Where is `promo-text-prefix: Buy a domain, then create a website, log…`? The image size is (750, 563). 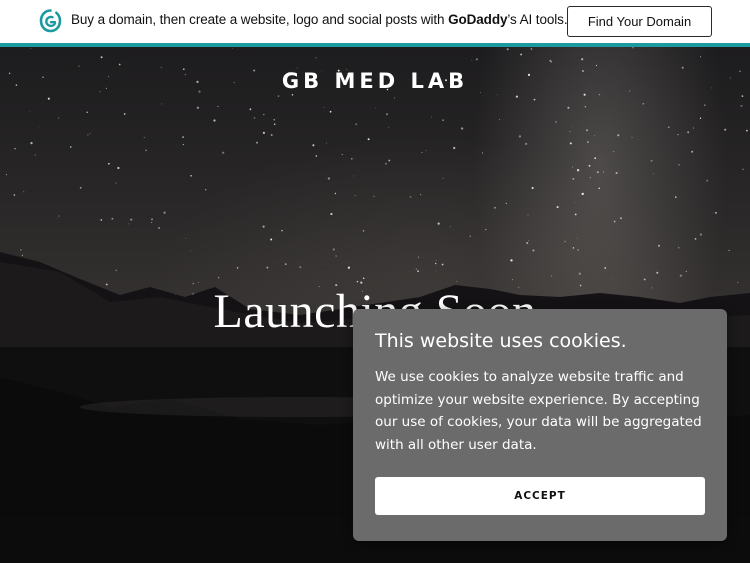 promo-text-prefix: Buy a domain, then create a website, log… is located at coordinates (260, 19).